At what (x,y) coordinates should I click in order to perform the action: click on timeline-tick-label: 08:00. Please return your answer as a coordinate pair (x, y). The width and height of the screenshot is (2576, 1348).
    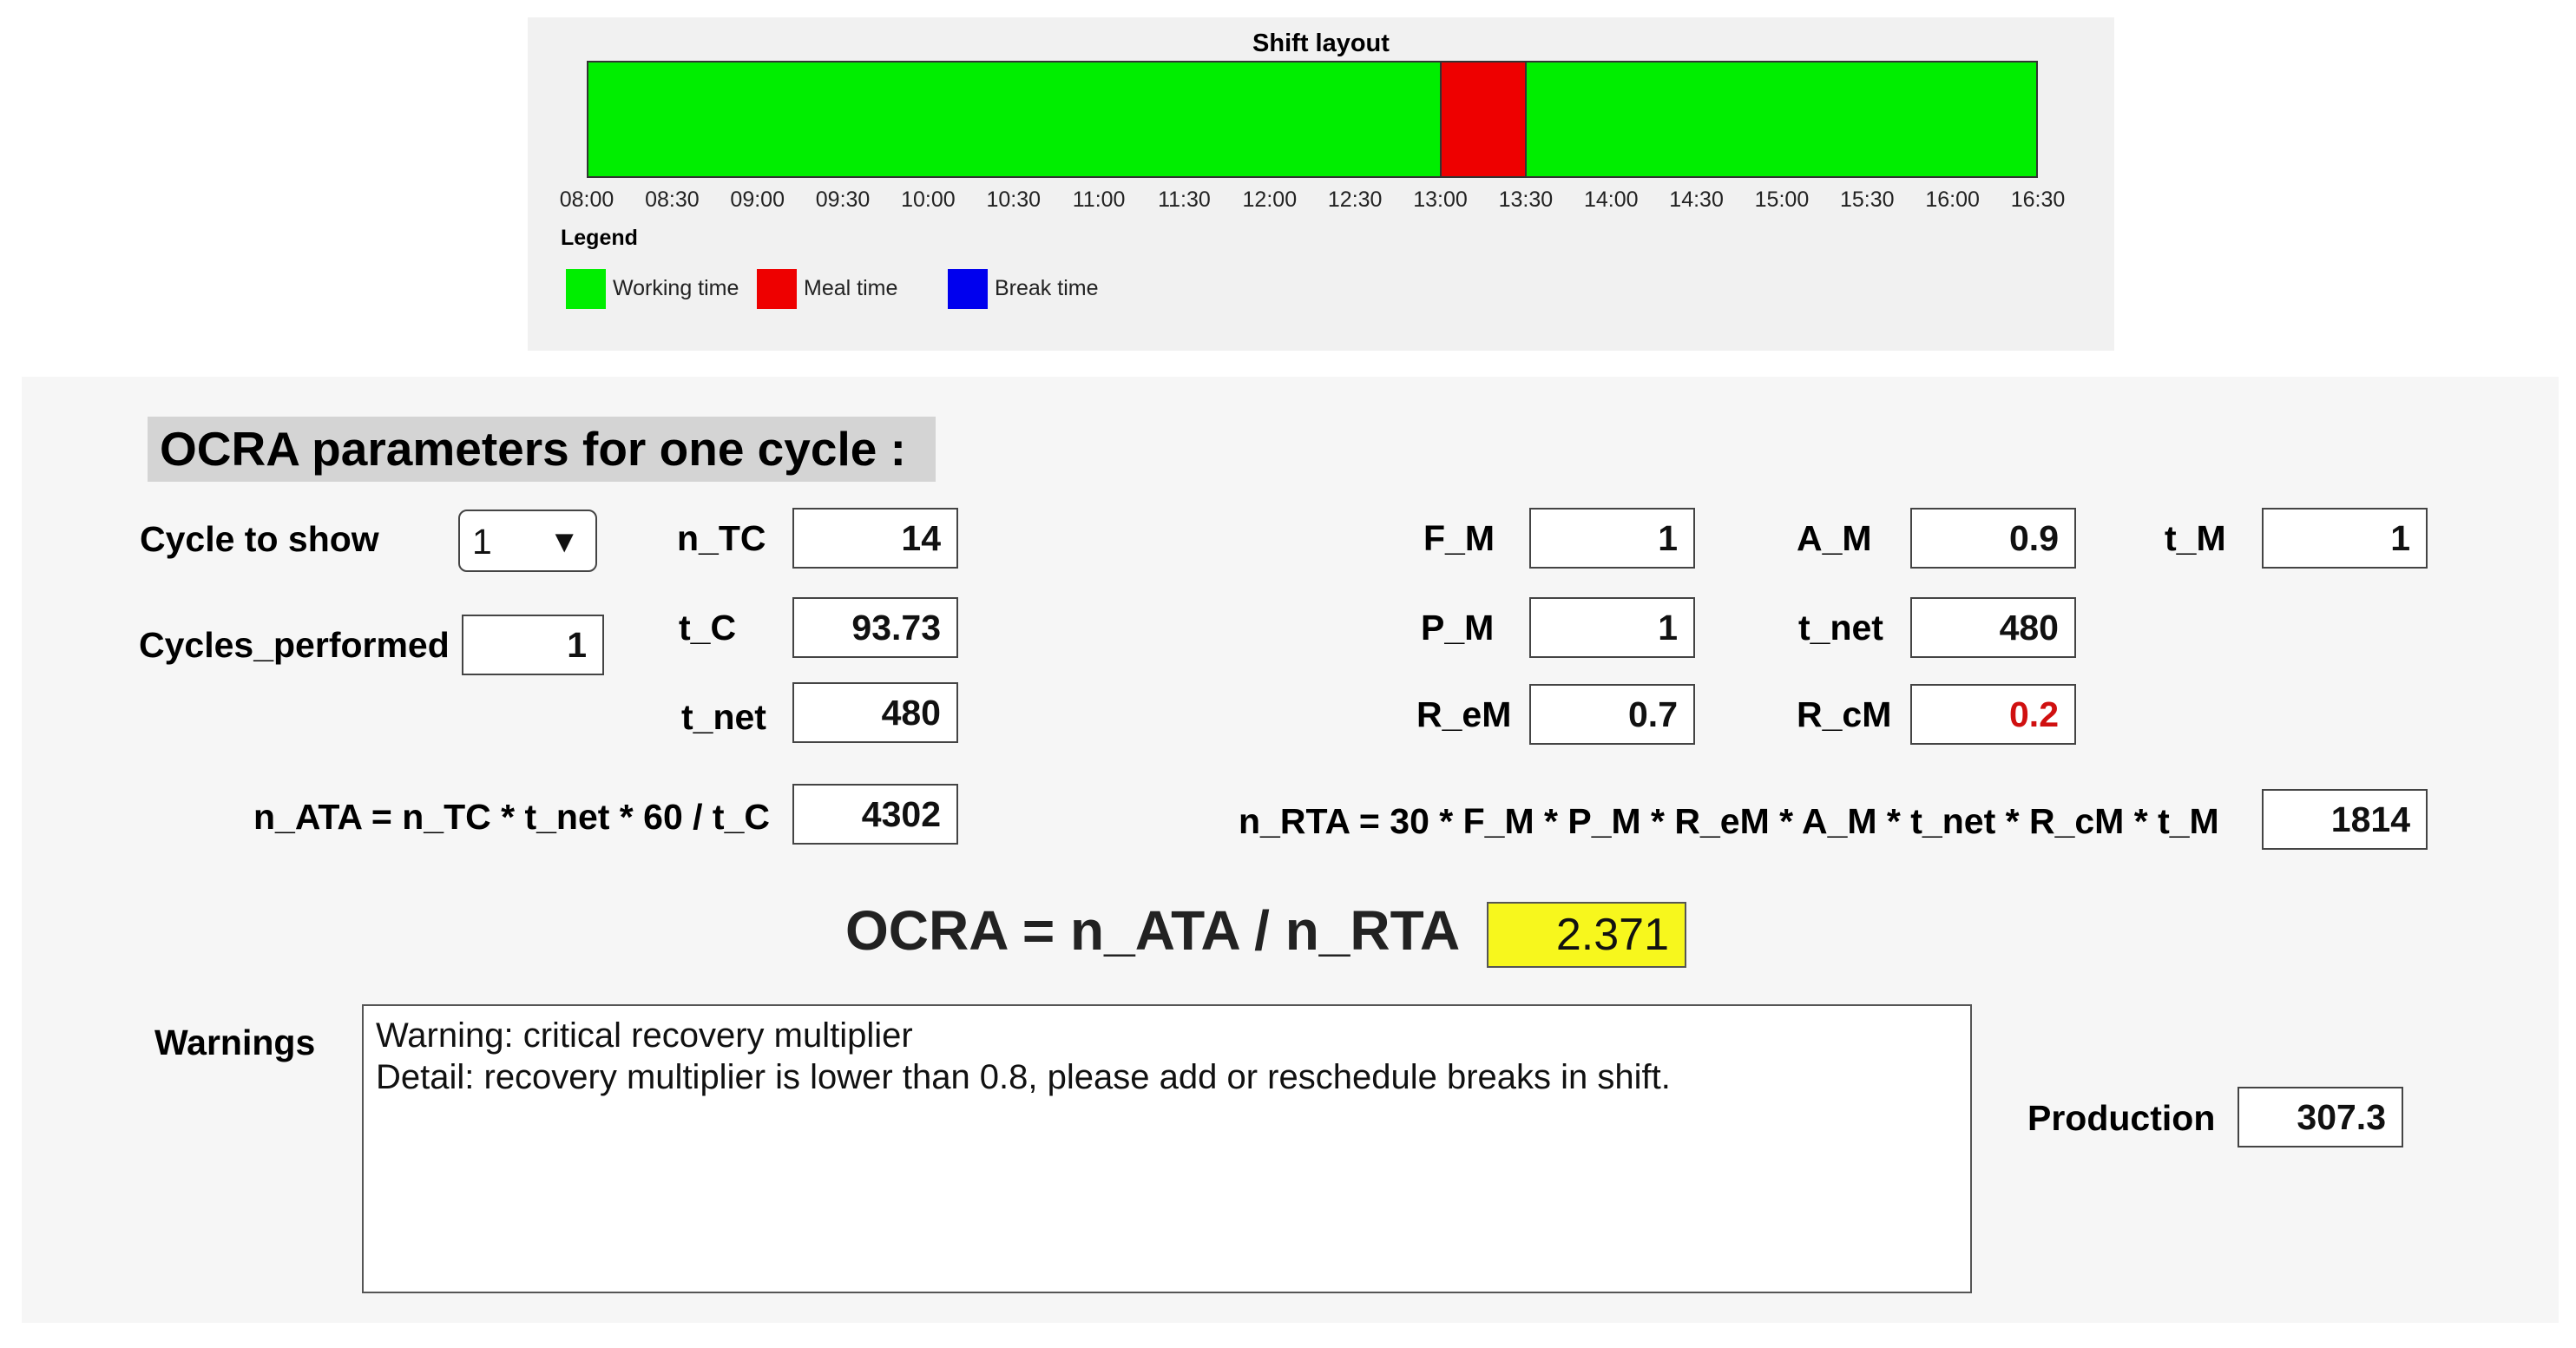
    Looking at the image, I should click on (586, 200).